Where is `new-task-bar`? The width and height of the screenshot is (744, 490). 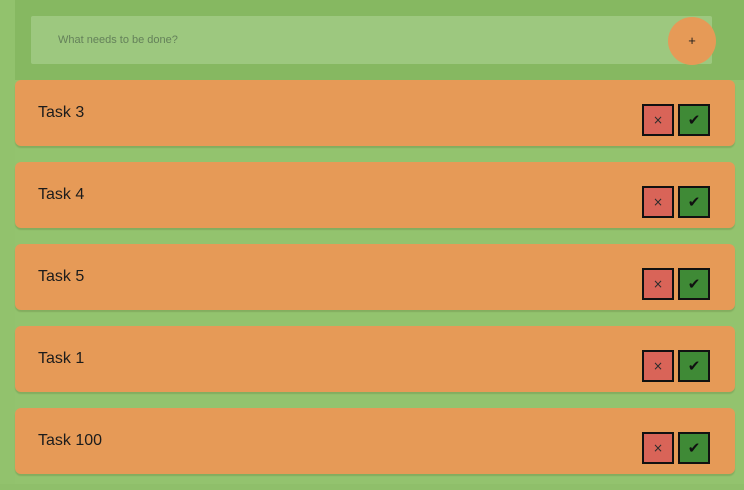 new-task-bar is located at coordinates (371, 40).